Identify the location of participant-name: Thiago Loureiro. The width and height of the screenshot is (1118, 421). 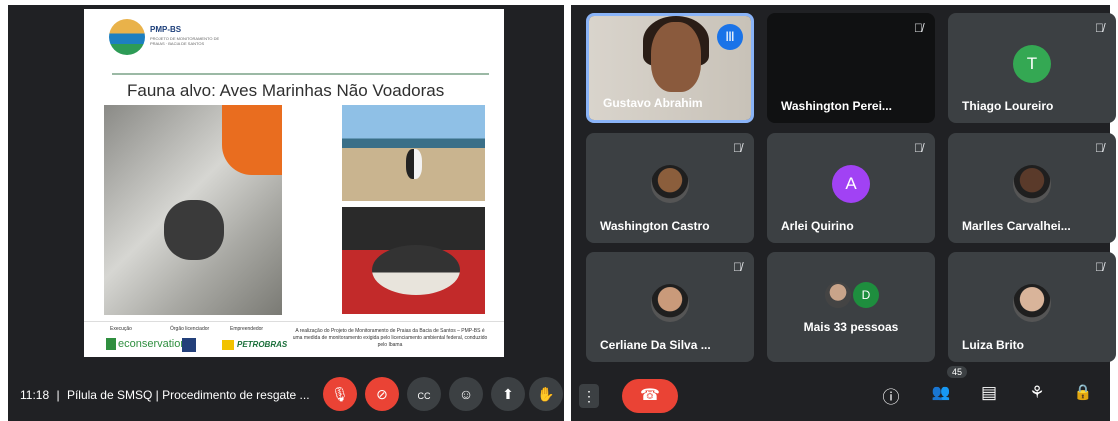
(1008, 106).